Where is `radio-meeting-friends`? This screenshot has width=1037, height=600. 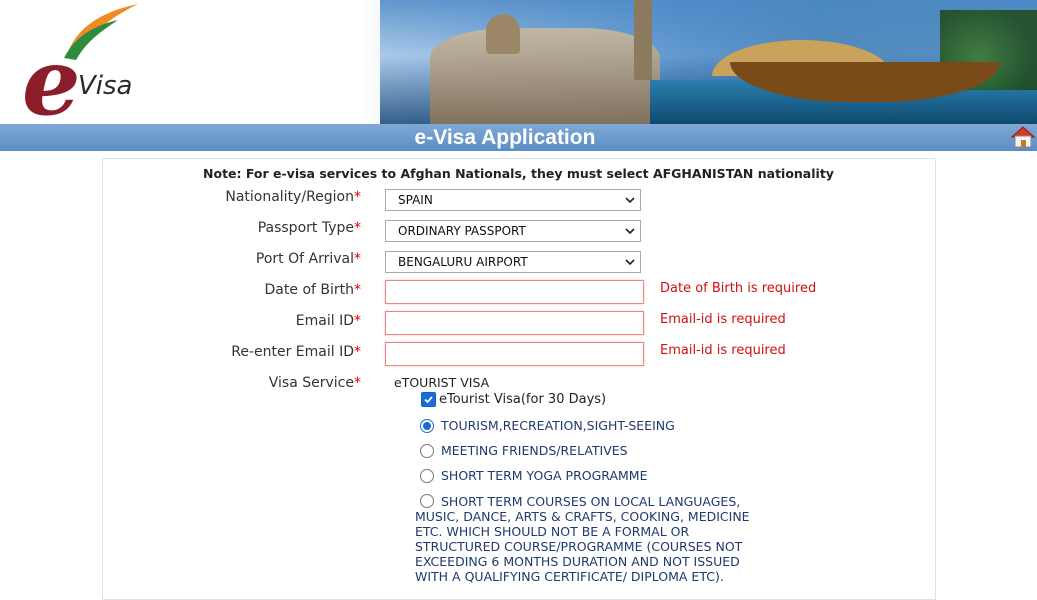
radio-meeting-friends is located at coordinates (427, 451).